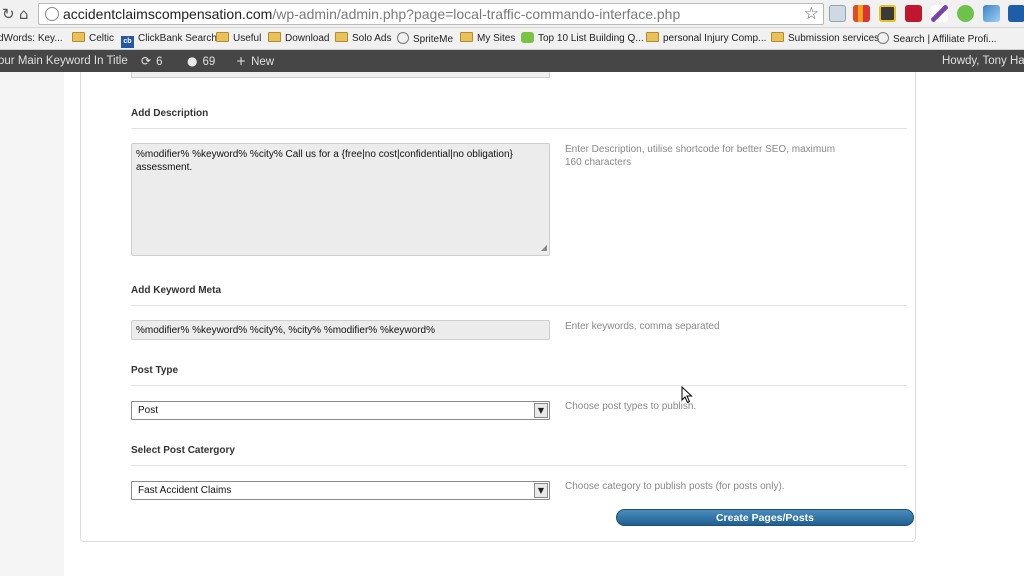 This screenshot has width=1024, height=576. Describe the element at coordinates (183, 450) in the screenshot. I see `post-category-heading: Select Post Catergory` at that location.